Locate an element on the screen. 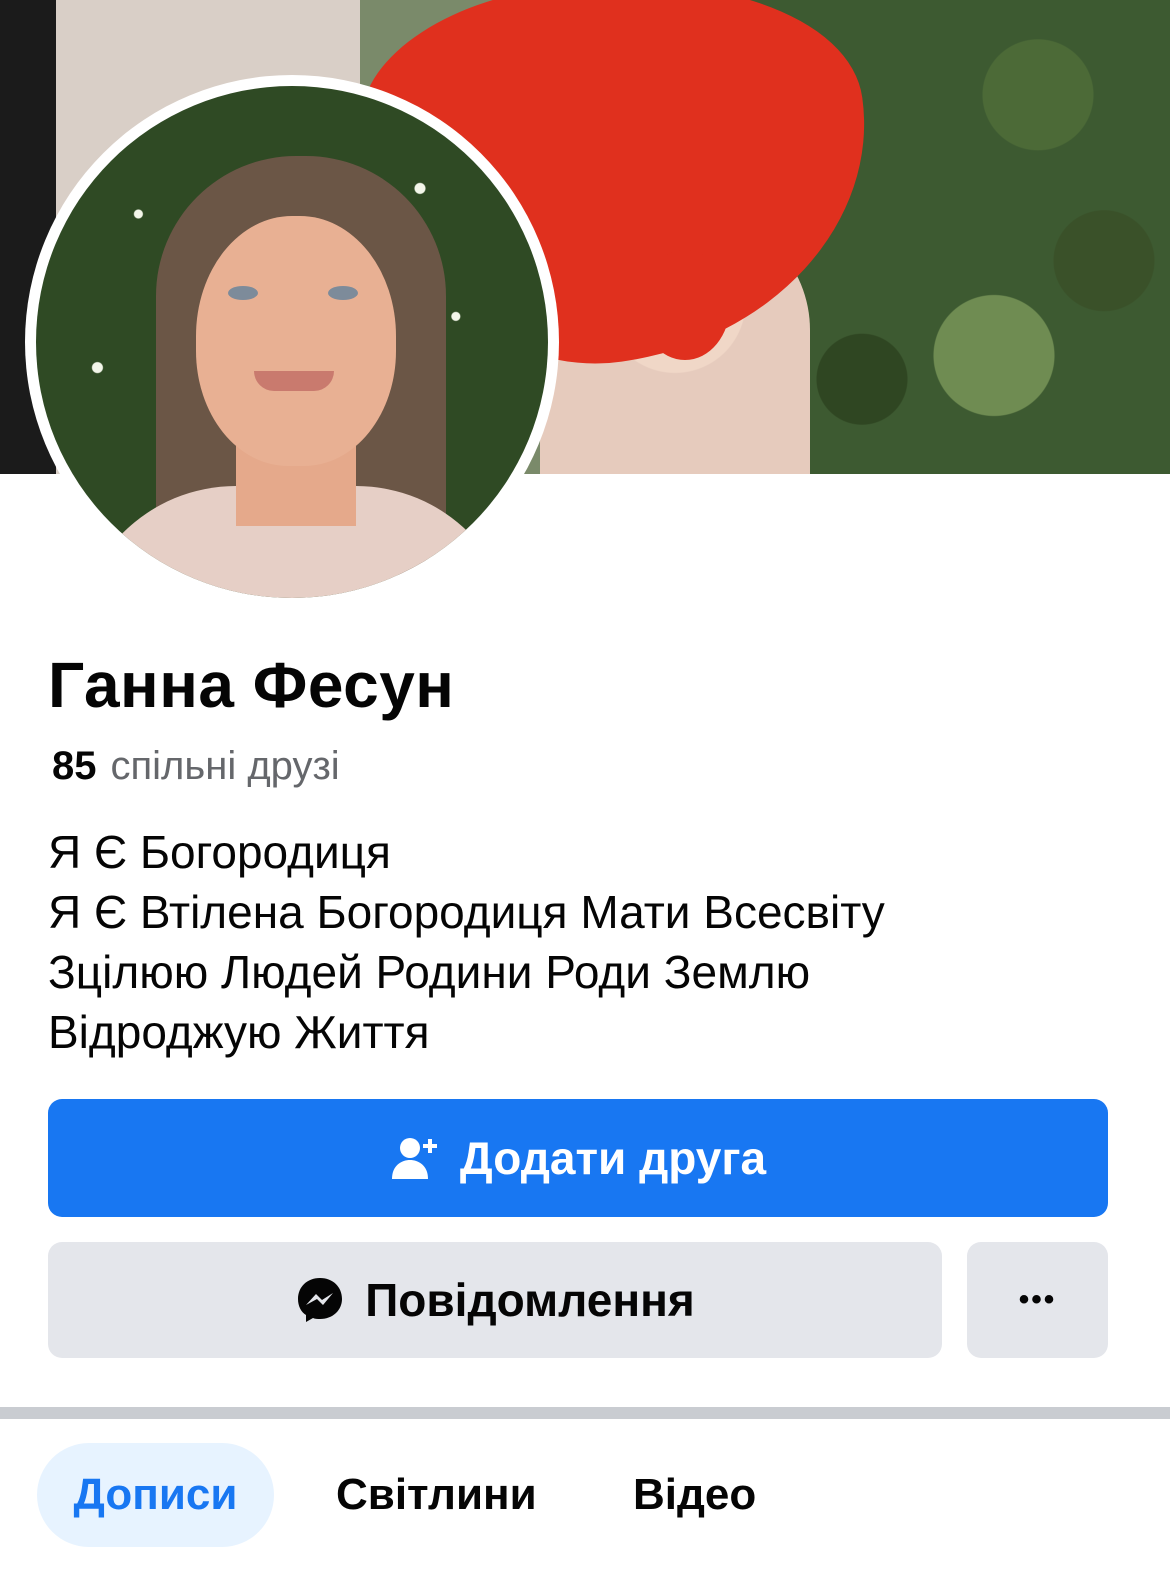  add-friend-icon is located at coordinates (415, 1158).